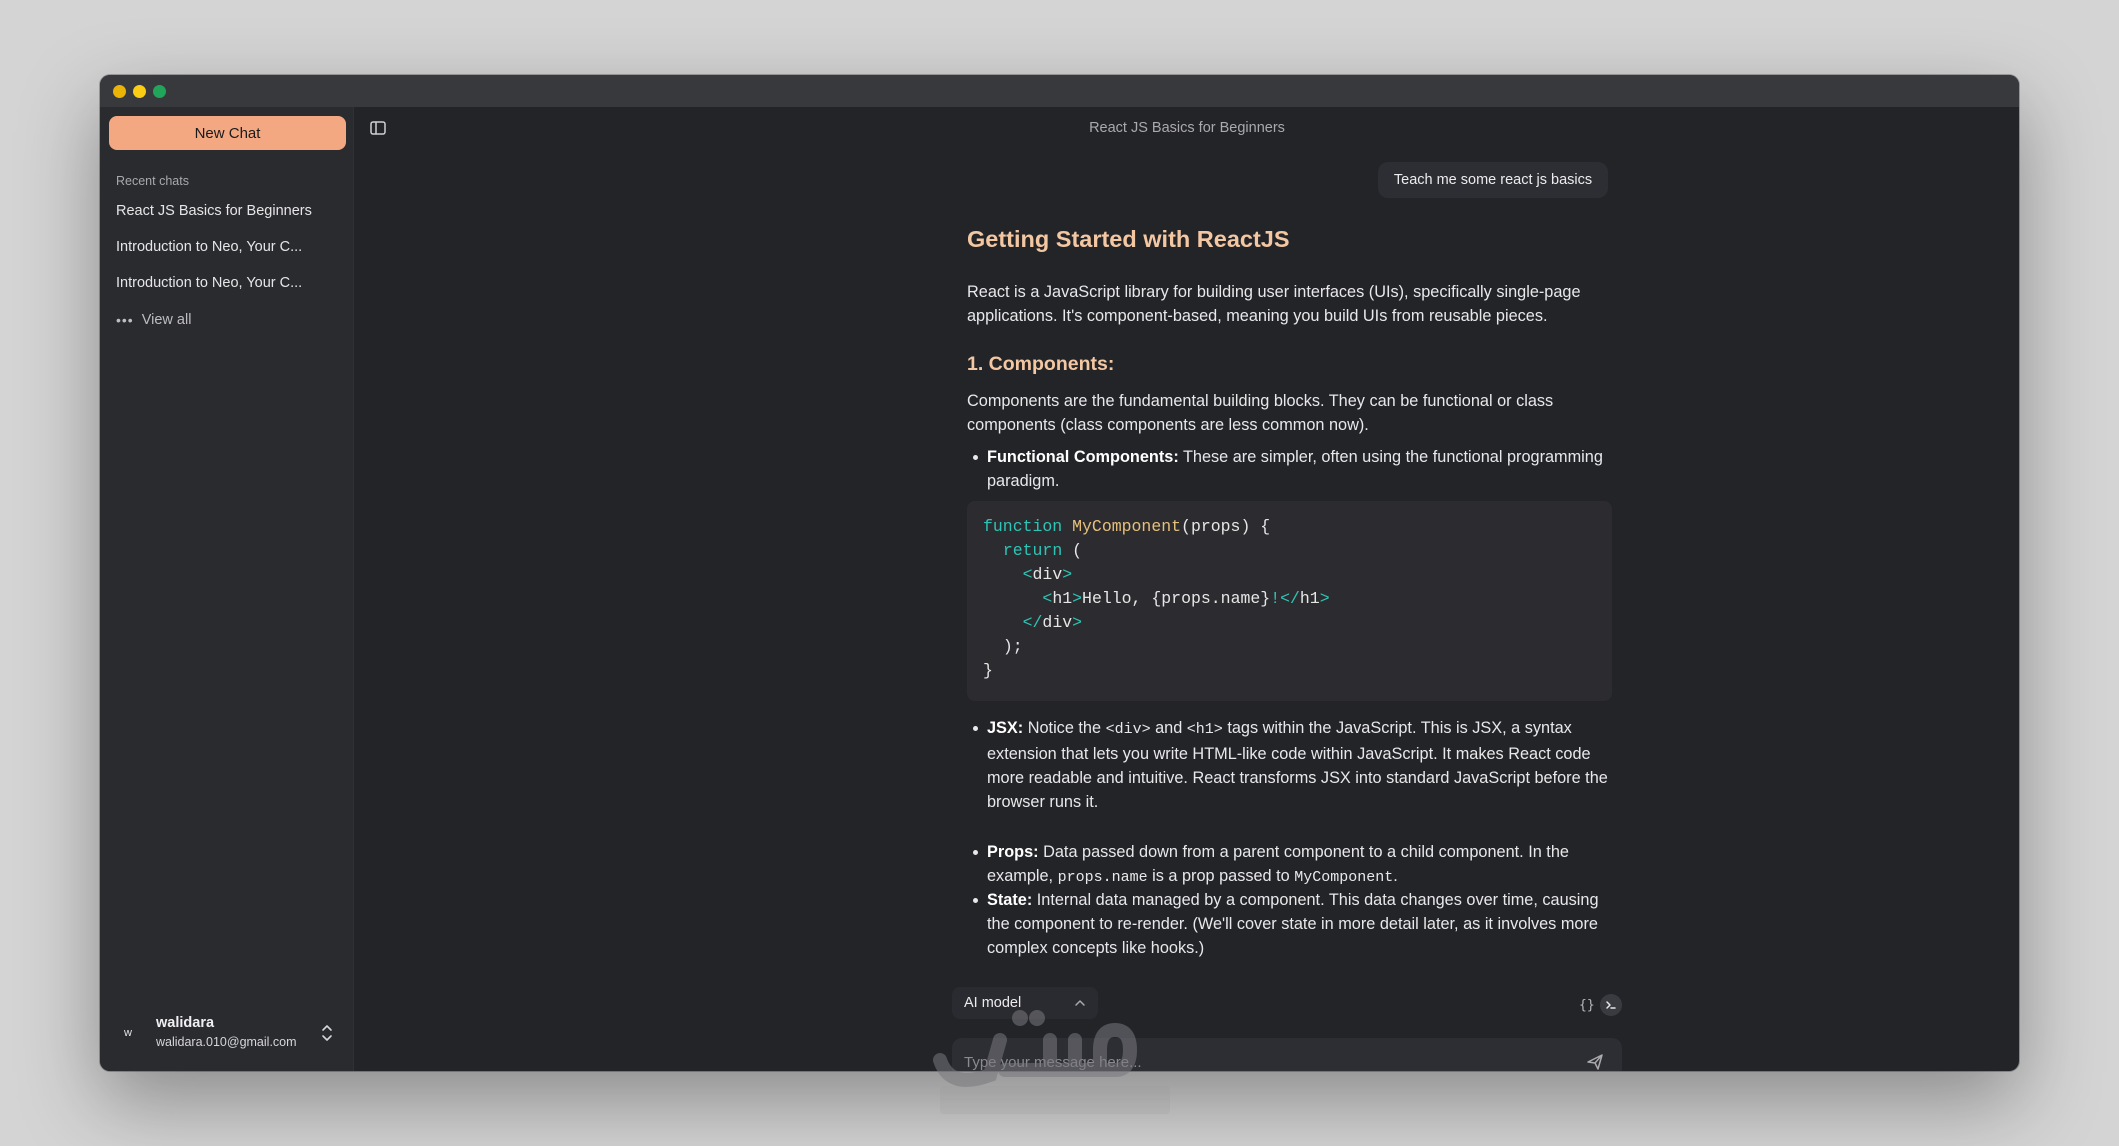  I want to click on code-braces-icon: {}, so click(1587, 1005).